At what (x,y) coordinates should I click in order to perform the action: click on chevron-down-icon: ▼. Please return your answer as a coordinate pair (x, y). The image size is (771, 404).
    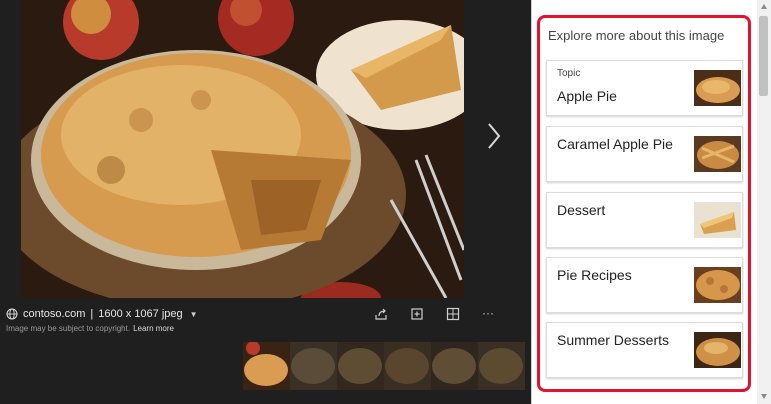
    Looking at the image, I should click on (194, 314).